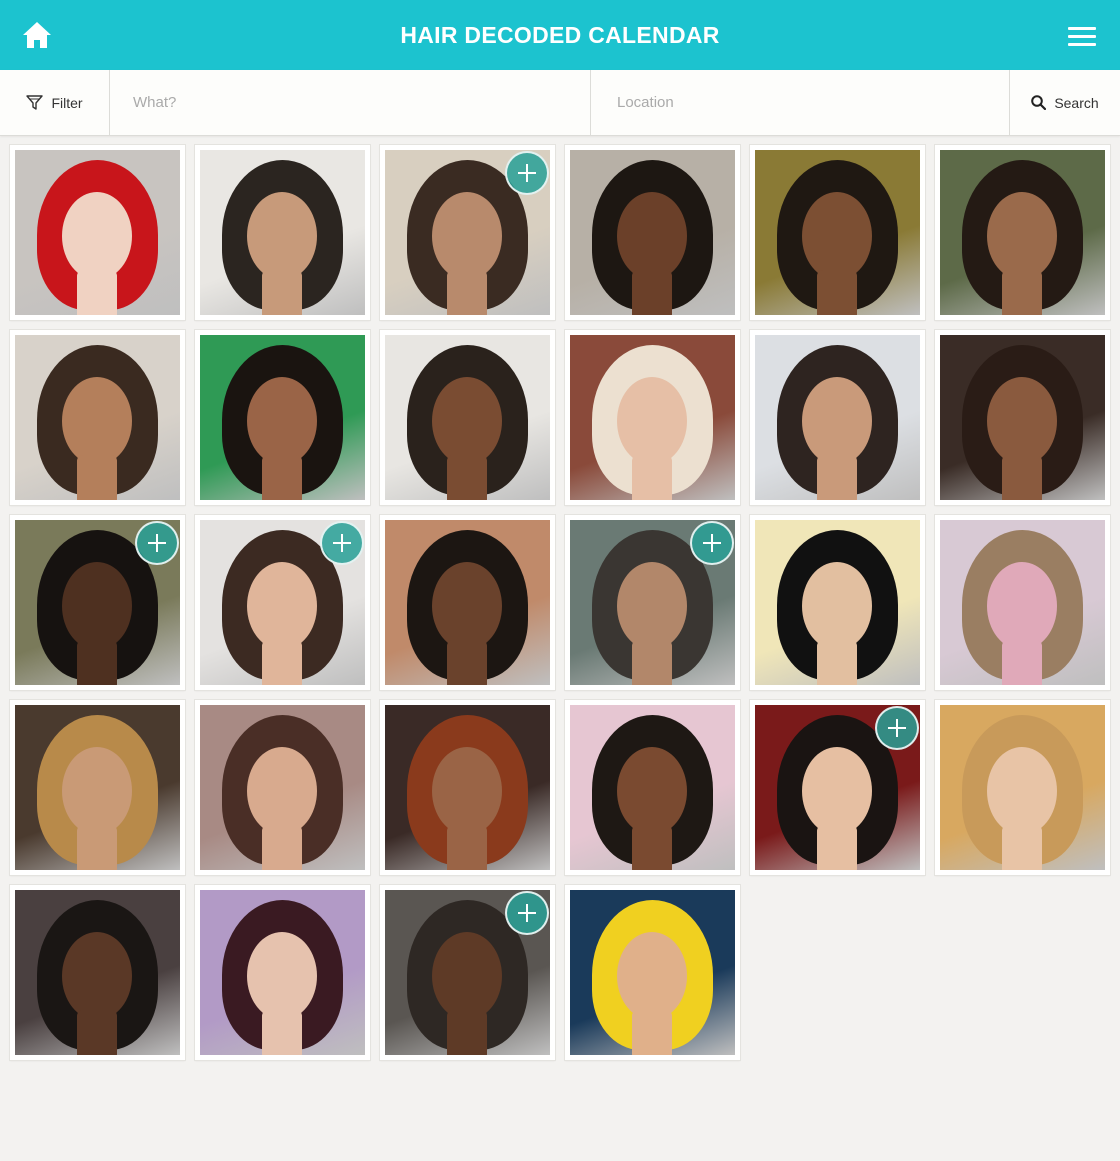  I want to click on home-icon, so click(37, 35).